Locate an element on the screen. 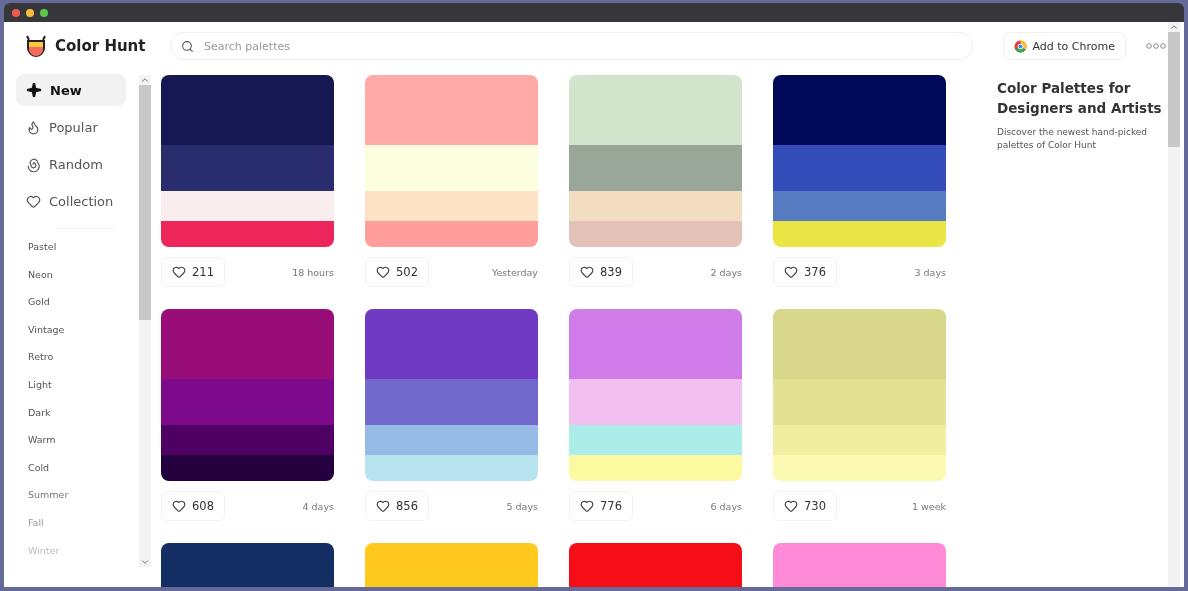  nav-item: Collection is located at coordinates (71, 201).